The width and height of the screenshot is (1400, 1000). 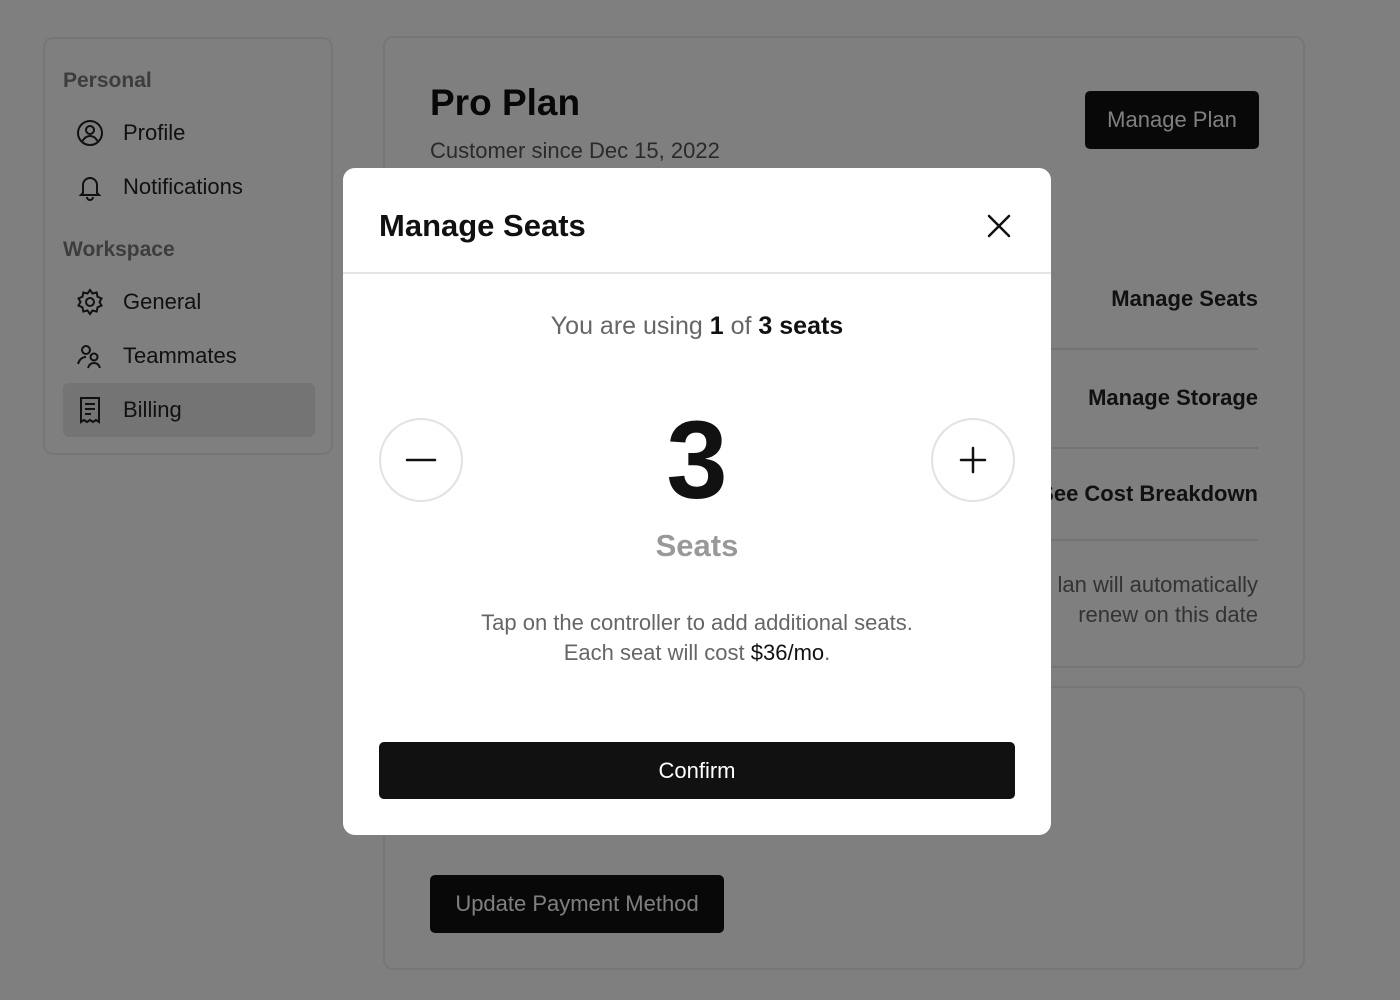 I want to click on help-line: Each seat will cost $36/mo., so click(x=697, y=653).